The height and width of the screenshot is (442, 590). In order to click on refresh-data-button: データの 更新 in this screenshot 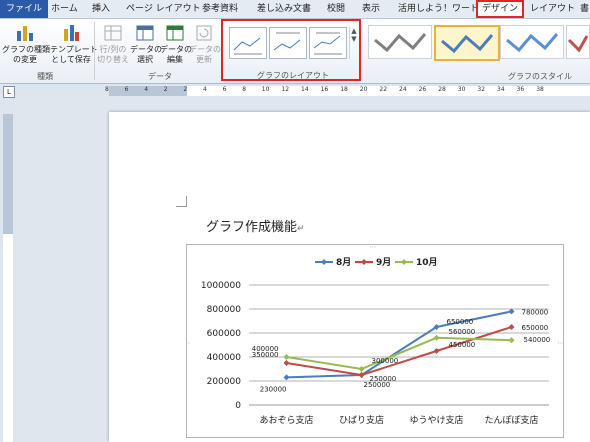, I will do `click(205, 44)`.